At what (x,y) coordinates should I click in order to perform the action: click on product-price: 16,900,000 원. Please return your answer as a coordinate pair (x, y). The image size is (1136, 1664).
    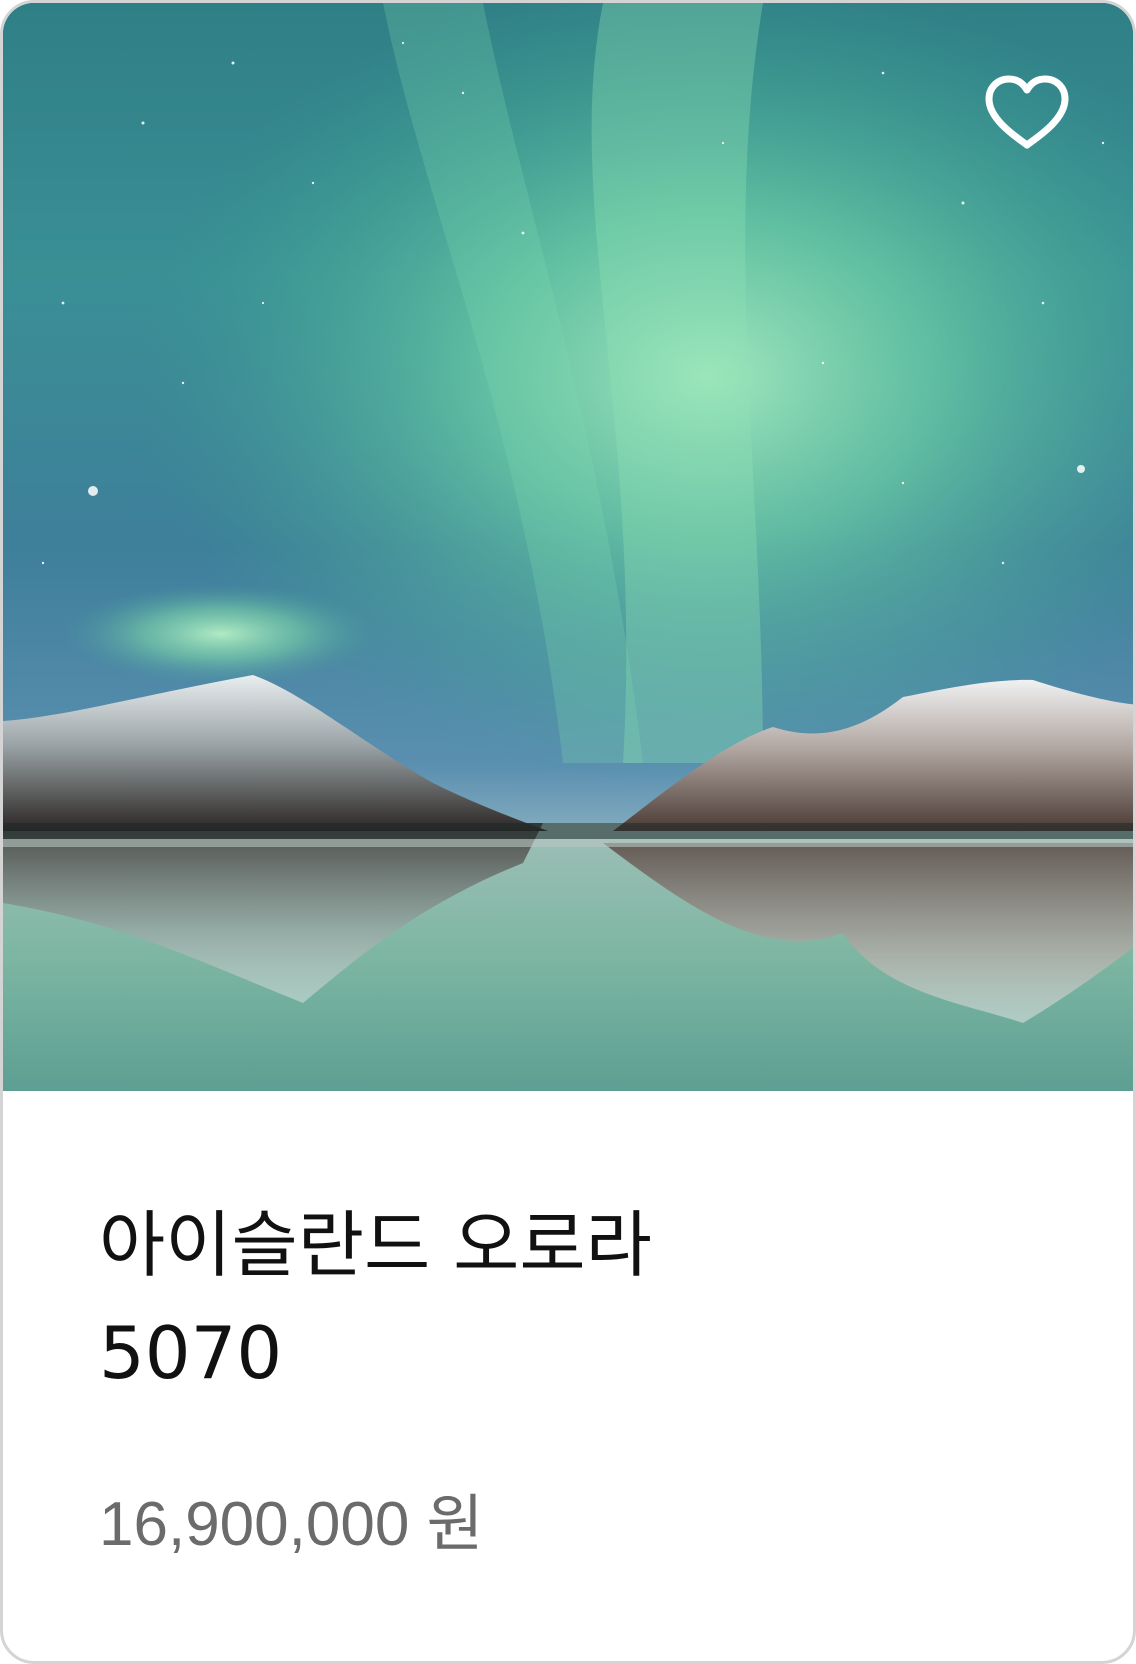
    Looking at the image, I should click on (291, 1524).